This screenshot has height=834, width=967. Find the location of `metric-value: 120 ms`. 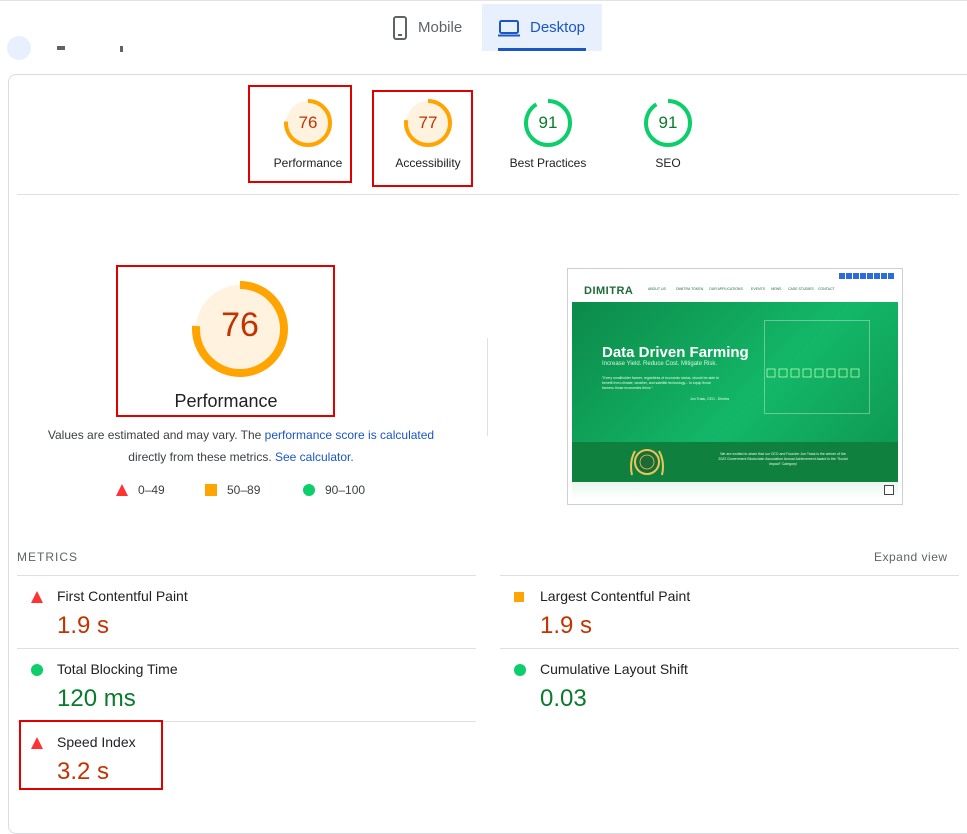

metric-value: 120 ms is located at coordinates (96, 698).